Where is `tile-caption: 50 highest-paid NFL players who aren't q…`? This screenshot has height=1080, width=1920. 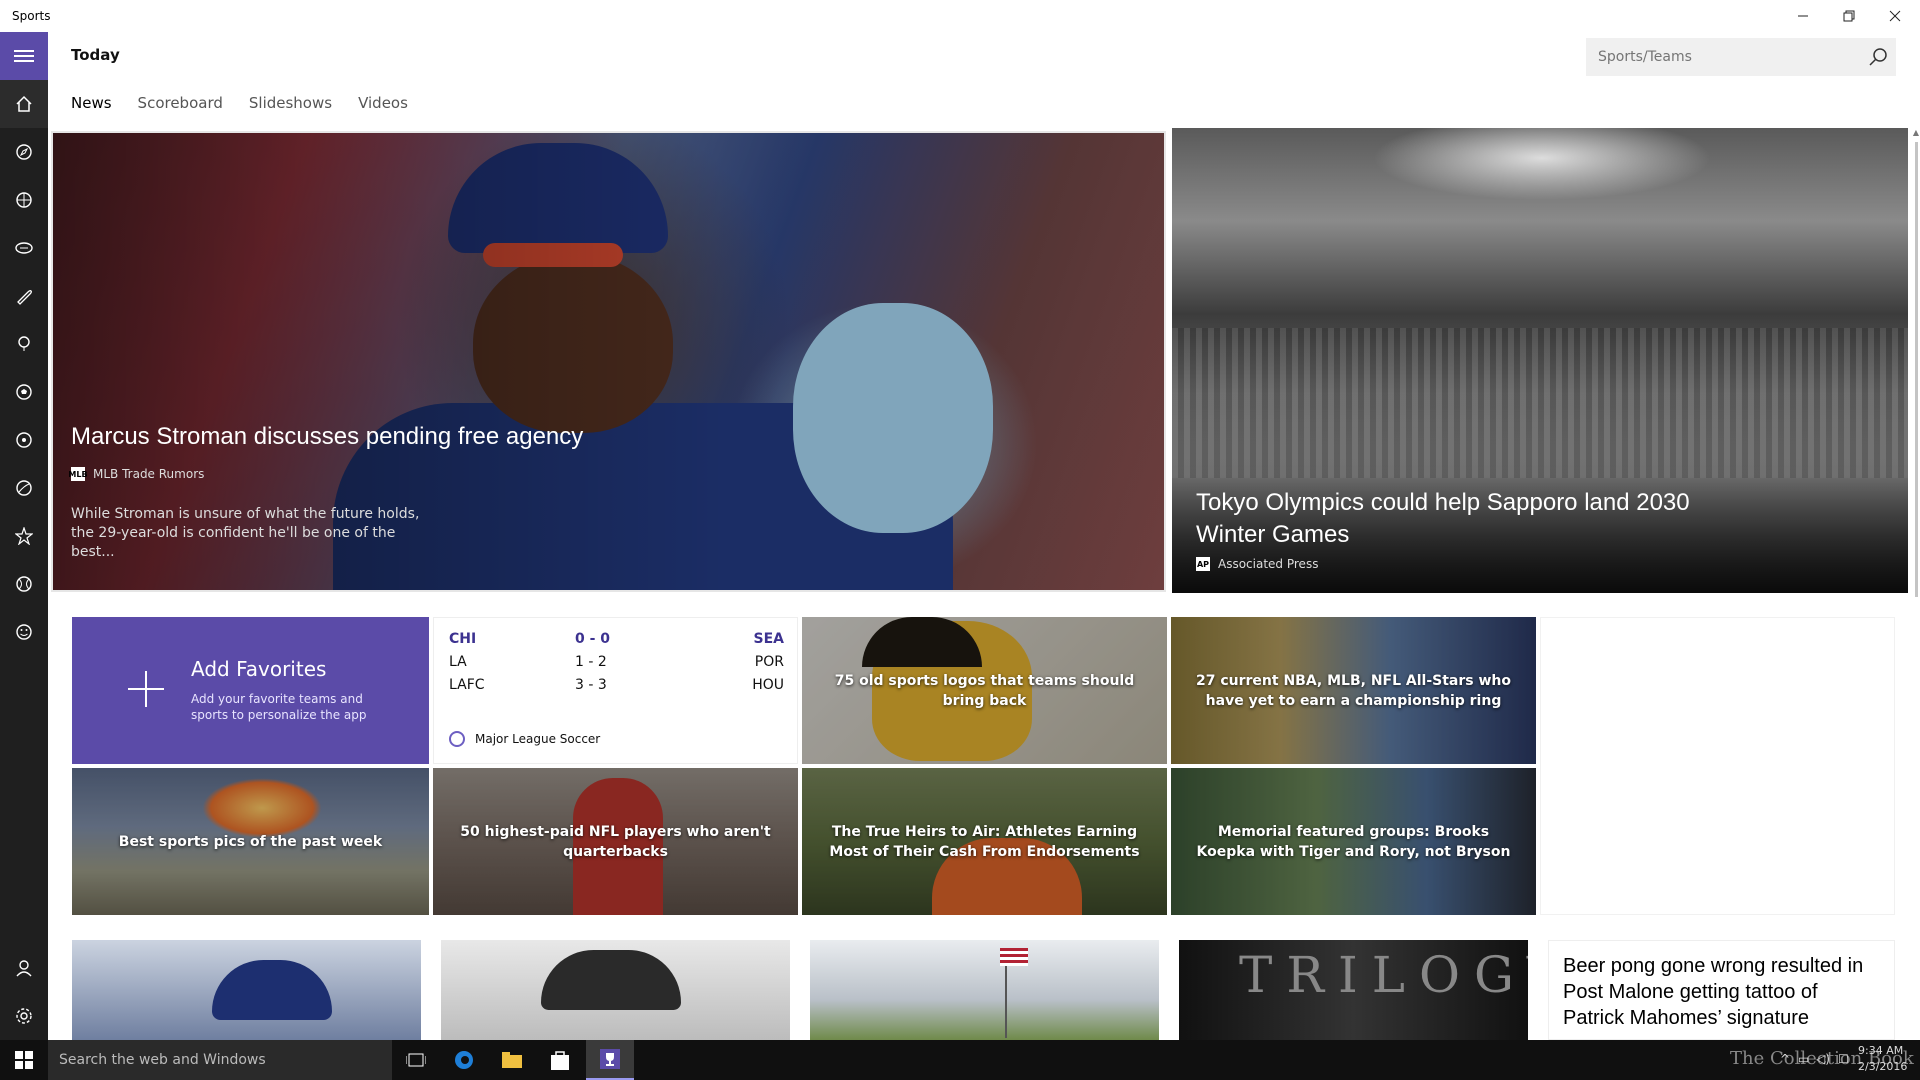 tile-caption: 50 highest-paid NFL players who aren't q… is located at coordinates (615, 841).